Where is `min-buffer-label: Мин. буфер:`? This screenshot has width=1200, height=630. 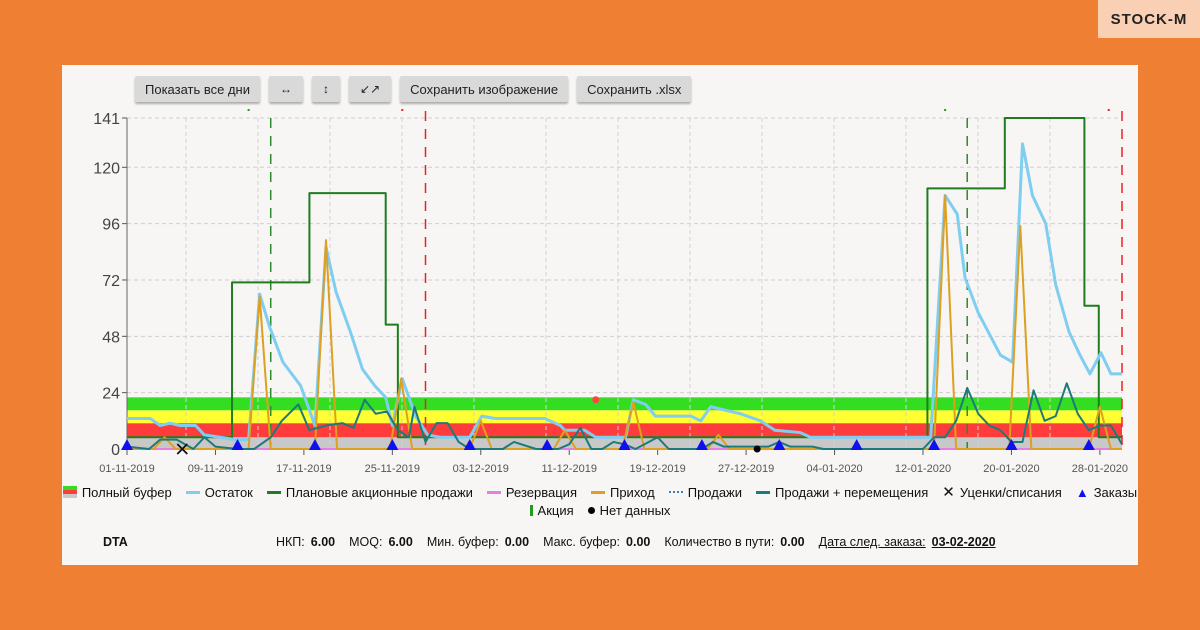 min-buffer-label: Мин. буфер: is located at coordinates (462, 542).